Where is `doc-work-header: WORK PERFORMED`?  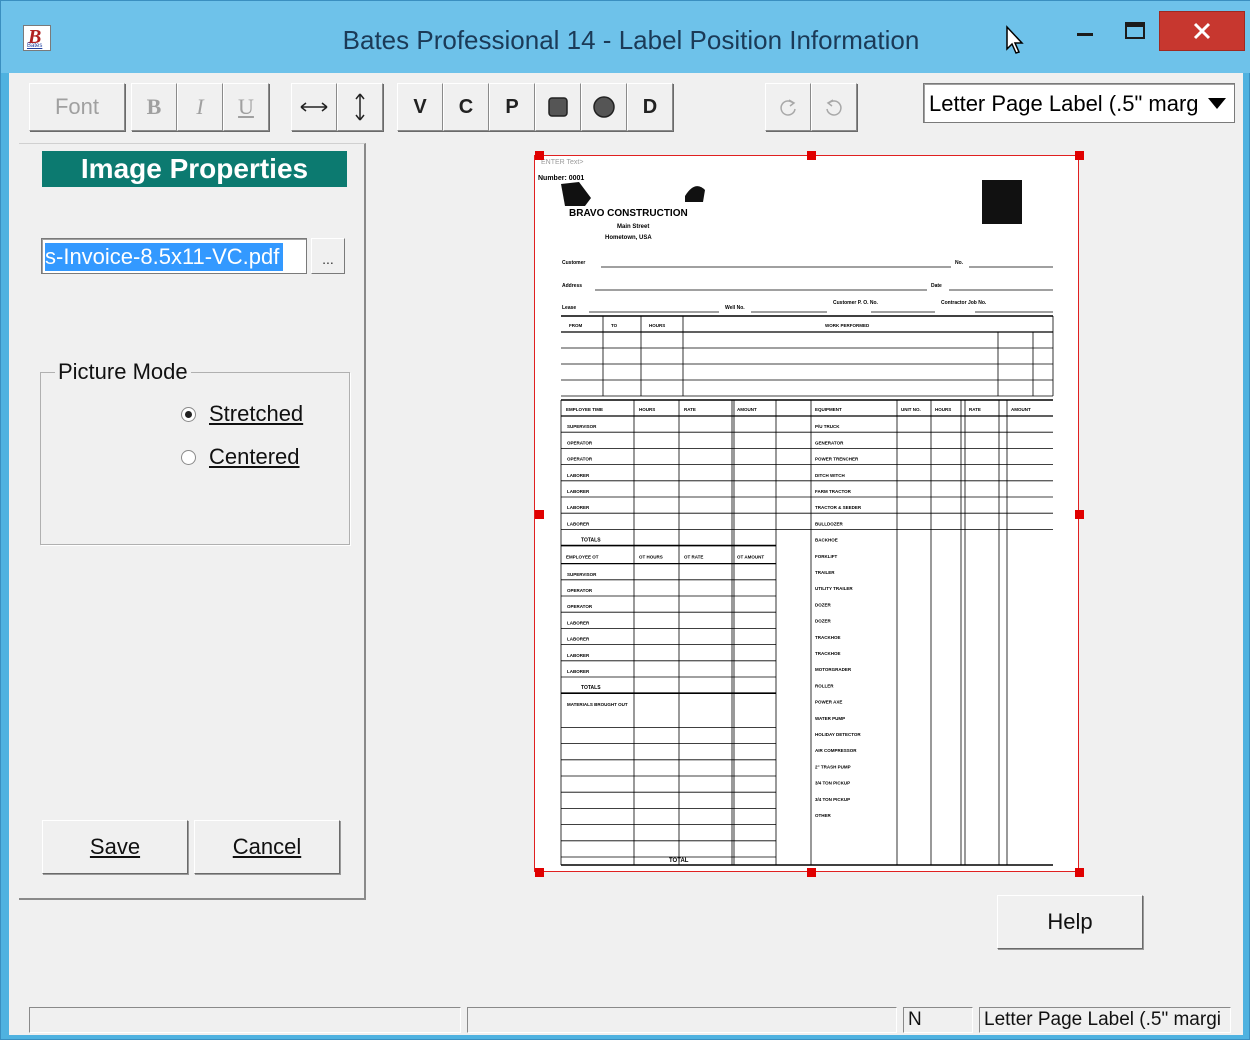
doc-work-header: WORK PERFORMED is located at coordinates (847, 325).